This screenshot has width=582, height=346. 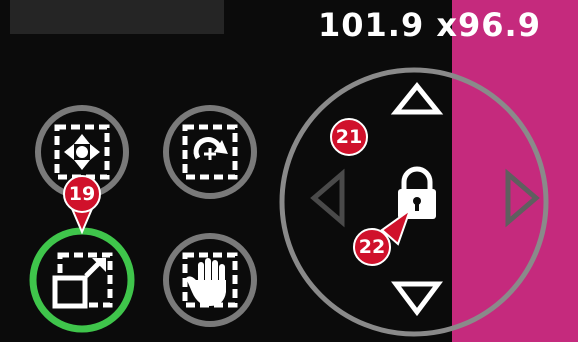 I want to click on callout-22: 22, so click(x=372, y=247).